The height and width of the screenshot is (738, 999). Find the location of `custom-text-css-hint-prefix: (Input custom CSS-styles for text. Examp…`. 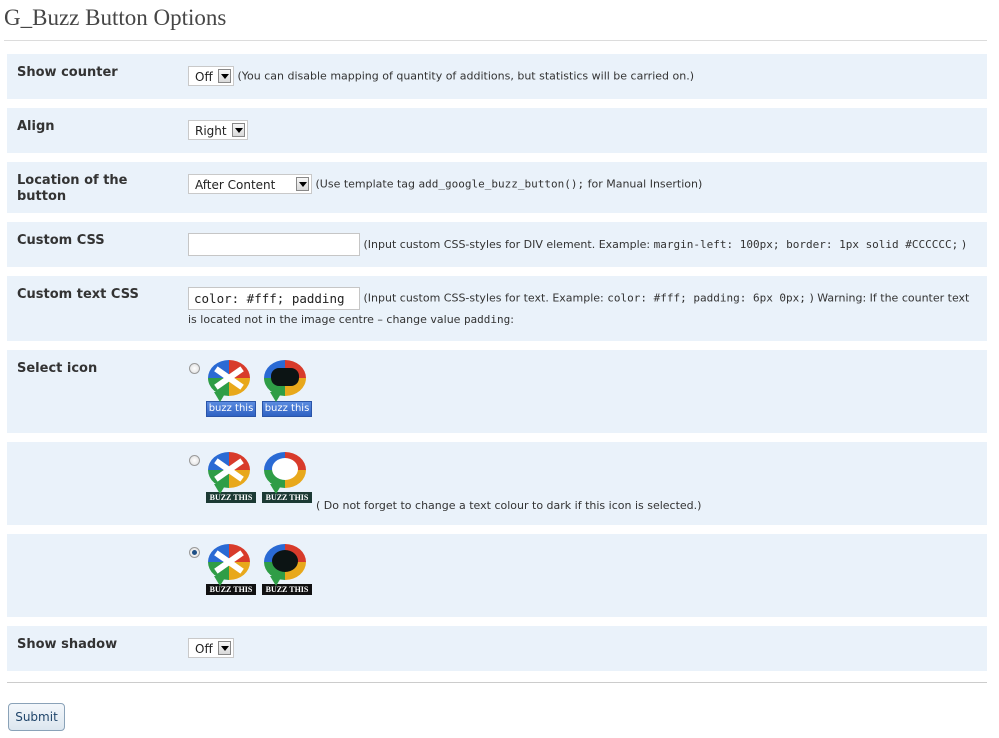

custom-text-css-hint-prefix: (Input custom CSS-styles for text. Examp… is located at coordinates (483, 298).